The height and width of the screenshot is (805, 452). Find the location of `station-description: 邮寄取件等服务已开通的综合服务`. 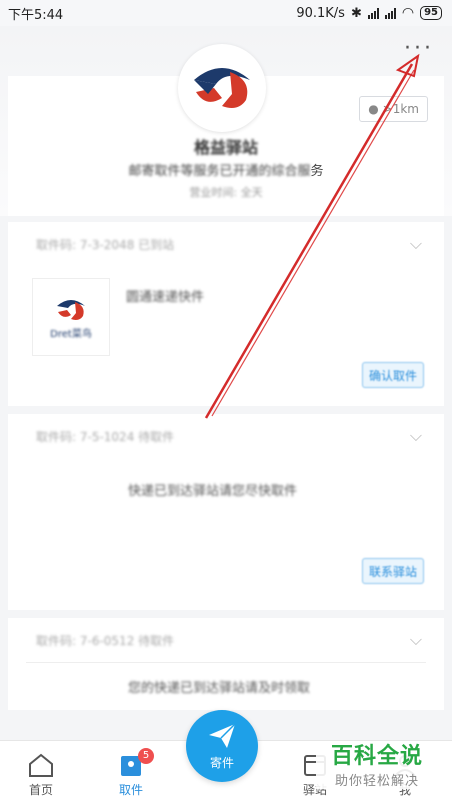

station-description: 邮寄取件等服务已开通的综合服务 is located at coordinates (226, 169).